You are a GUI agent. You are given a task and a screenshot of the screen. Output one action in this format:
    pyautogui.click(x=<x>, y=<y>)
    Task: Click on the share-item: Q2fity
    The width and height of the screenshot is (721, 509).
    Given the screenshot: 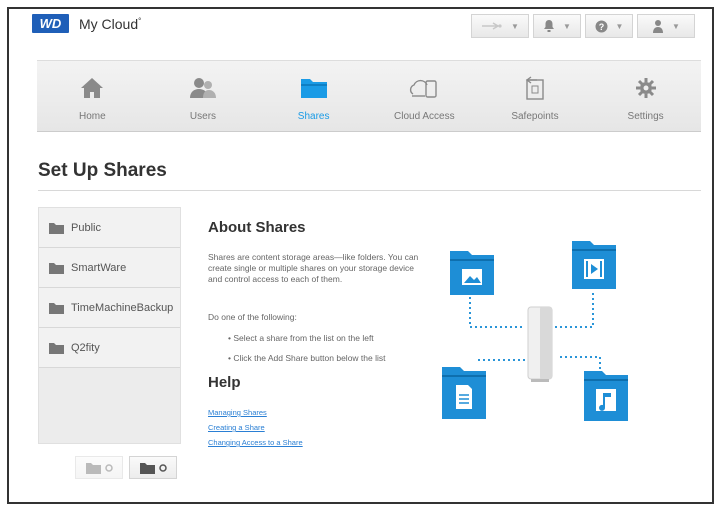 What is the action you would take?
    pyautogui.click(x=109, y=348)
    